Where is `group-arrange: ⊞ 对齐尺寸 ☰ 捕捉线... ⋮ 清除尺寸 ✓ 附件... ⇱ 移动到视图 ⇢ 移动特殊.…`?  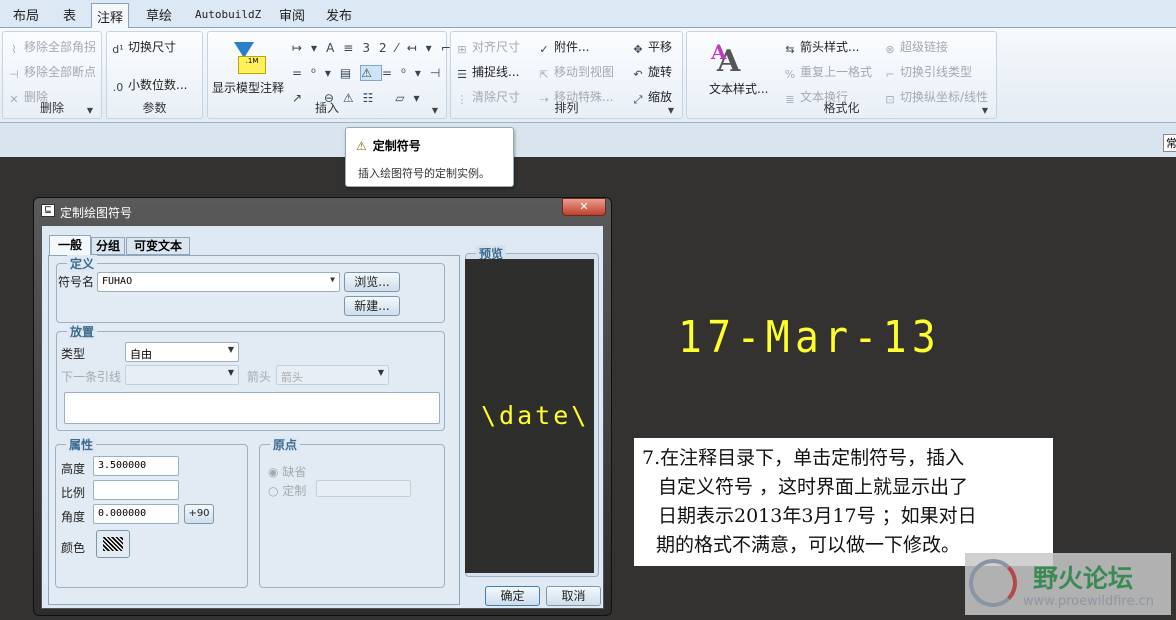 group-arrange: ⊞ 对齐尺寸 ☰ 捕捉线... ⋮ 清除尺寸 ✓ 附件... ⇱ 移动到视图 ⇢ 移动特殊.… is located at coordinates (566, 75).